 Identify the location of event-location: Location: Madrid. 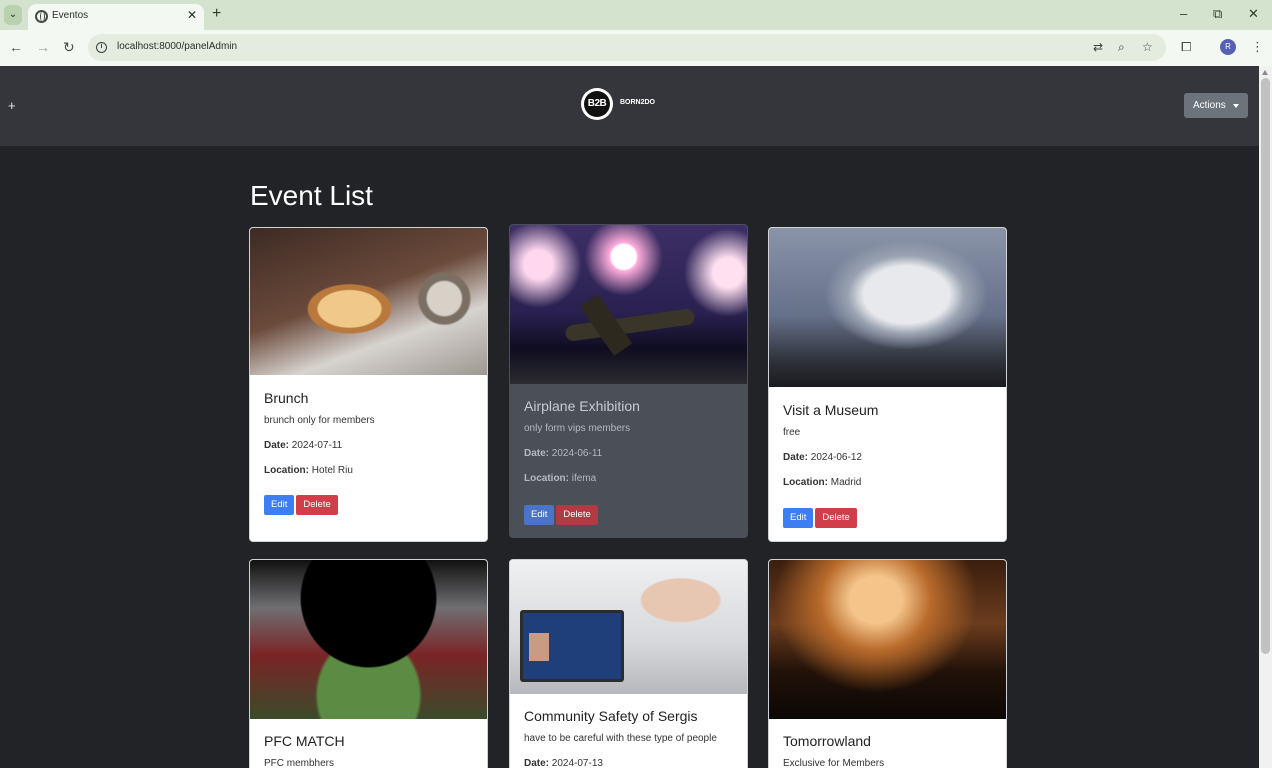
(822, 482).